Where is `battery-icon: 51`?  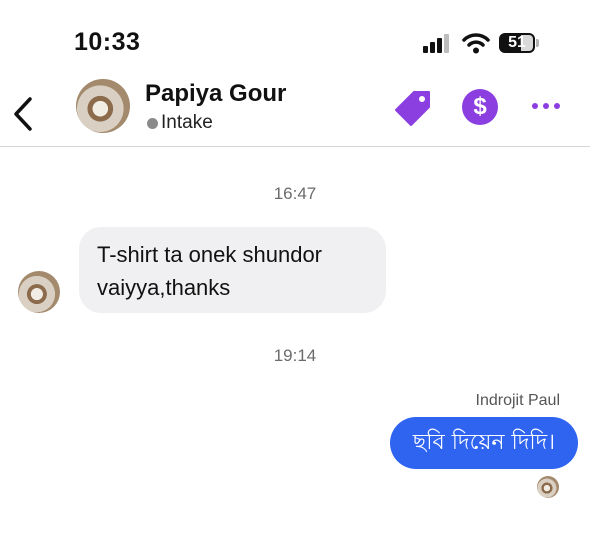
battery-icon: 51 is located at coordinates (517, 43).